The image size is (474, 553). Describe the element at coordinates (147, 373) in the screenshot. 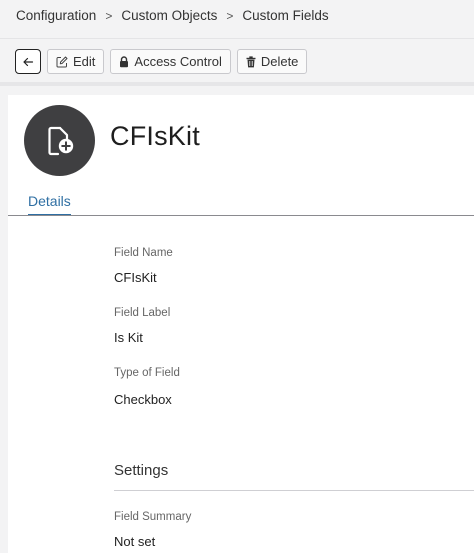

I see `field-type-label: Type of Field` at that location.